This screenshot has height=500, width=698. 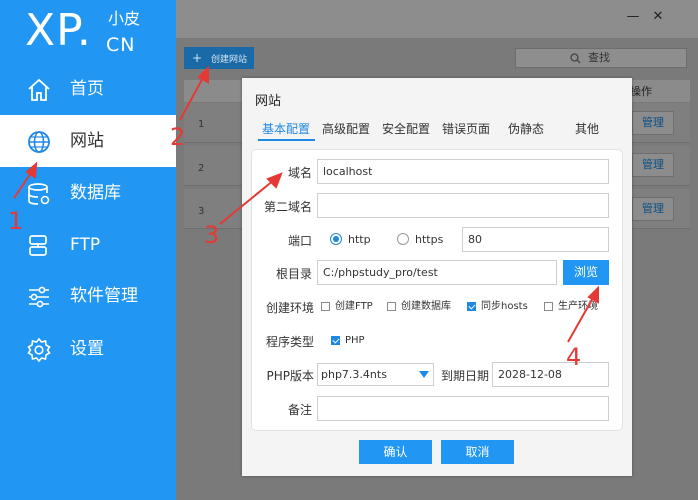 What do you see at coordinates (16, 221) in the screenshot?
I see `annotation-1: 1` at bounding box center [16, 221].